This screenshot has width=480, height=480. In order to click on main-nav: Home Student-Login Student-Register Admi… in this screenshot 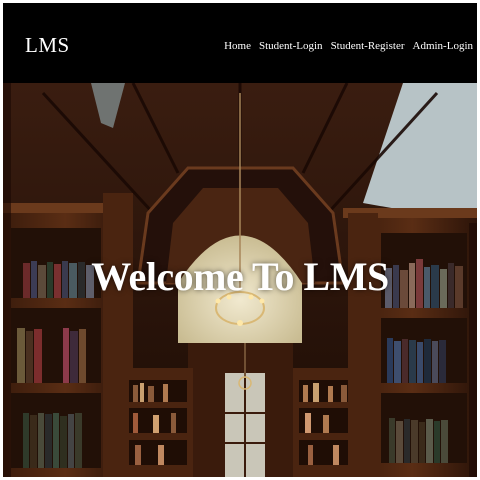, I will do `click(348, 46)`.